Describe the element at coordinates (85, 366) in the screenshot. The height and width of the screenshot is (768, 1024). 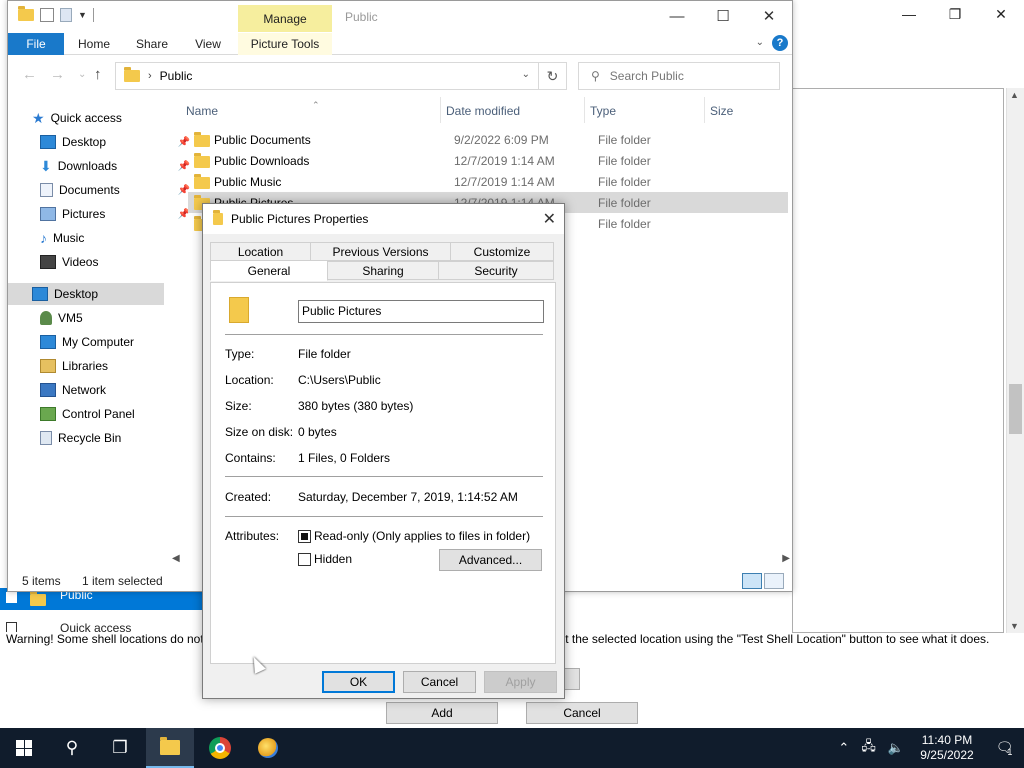
I see `nav-item-label: Libraries` at that location.